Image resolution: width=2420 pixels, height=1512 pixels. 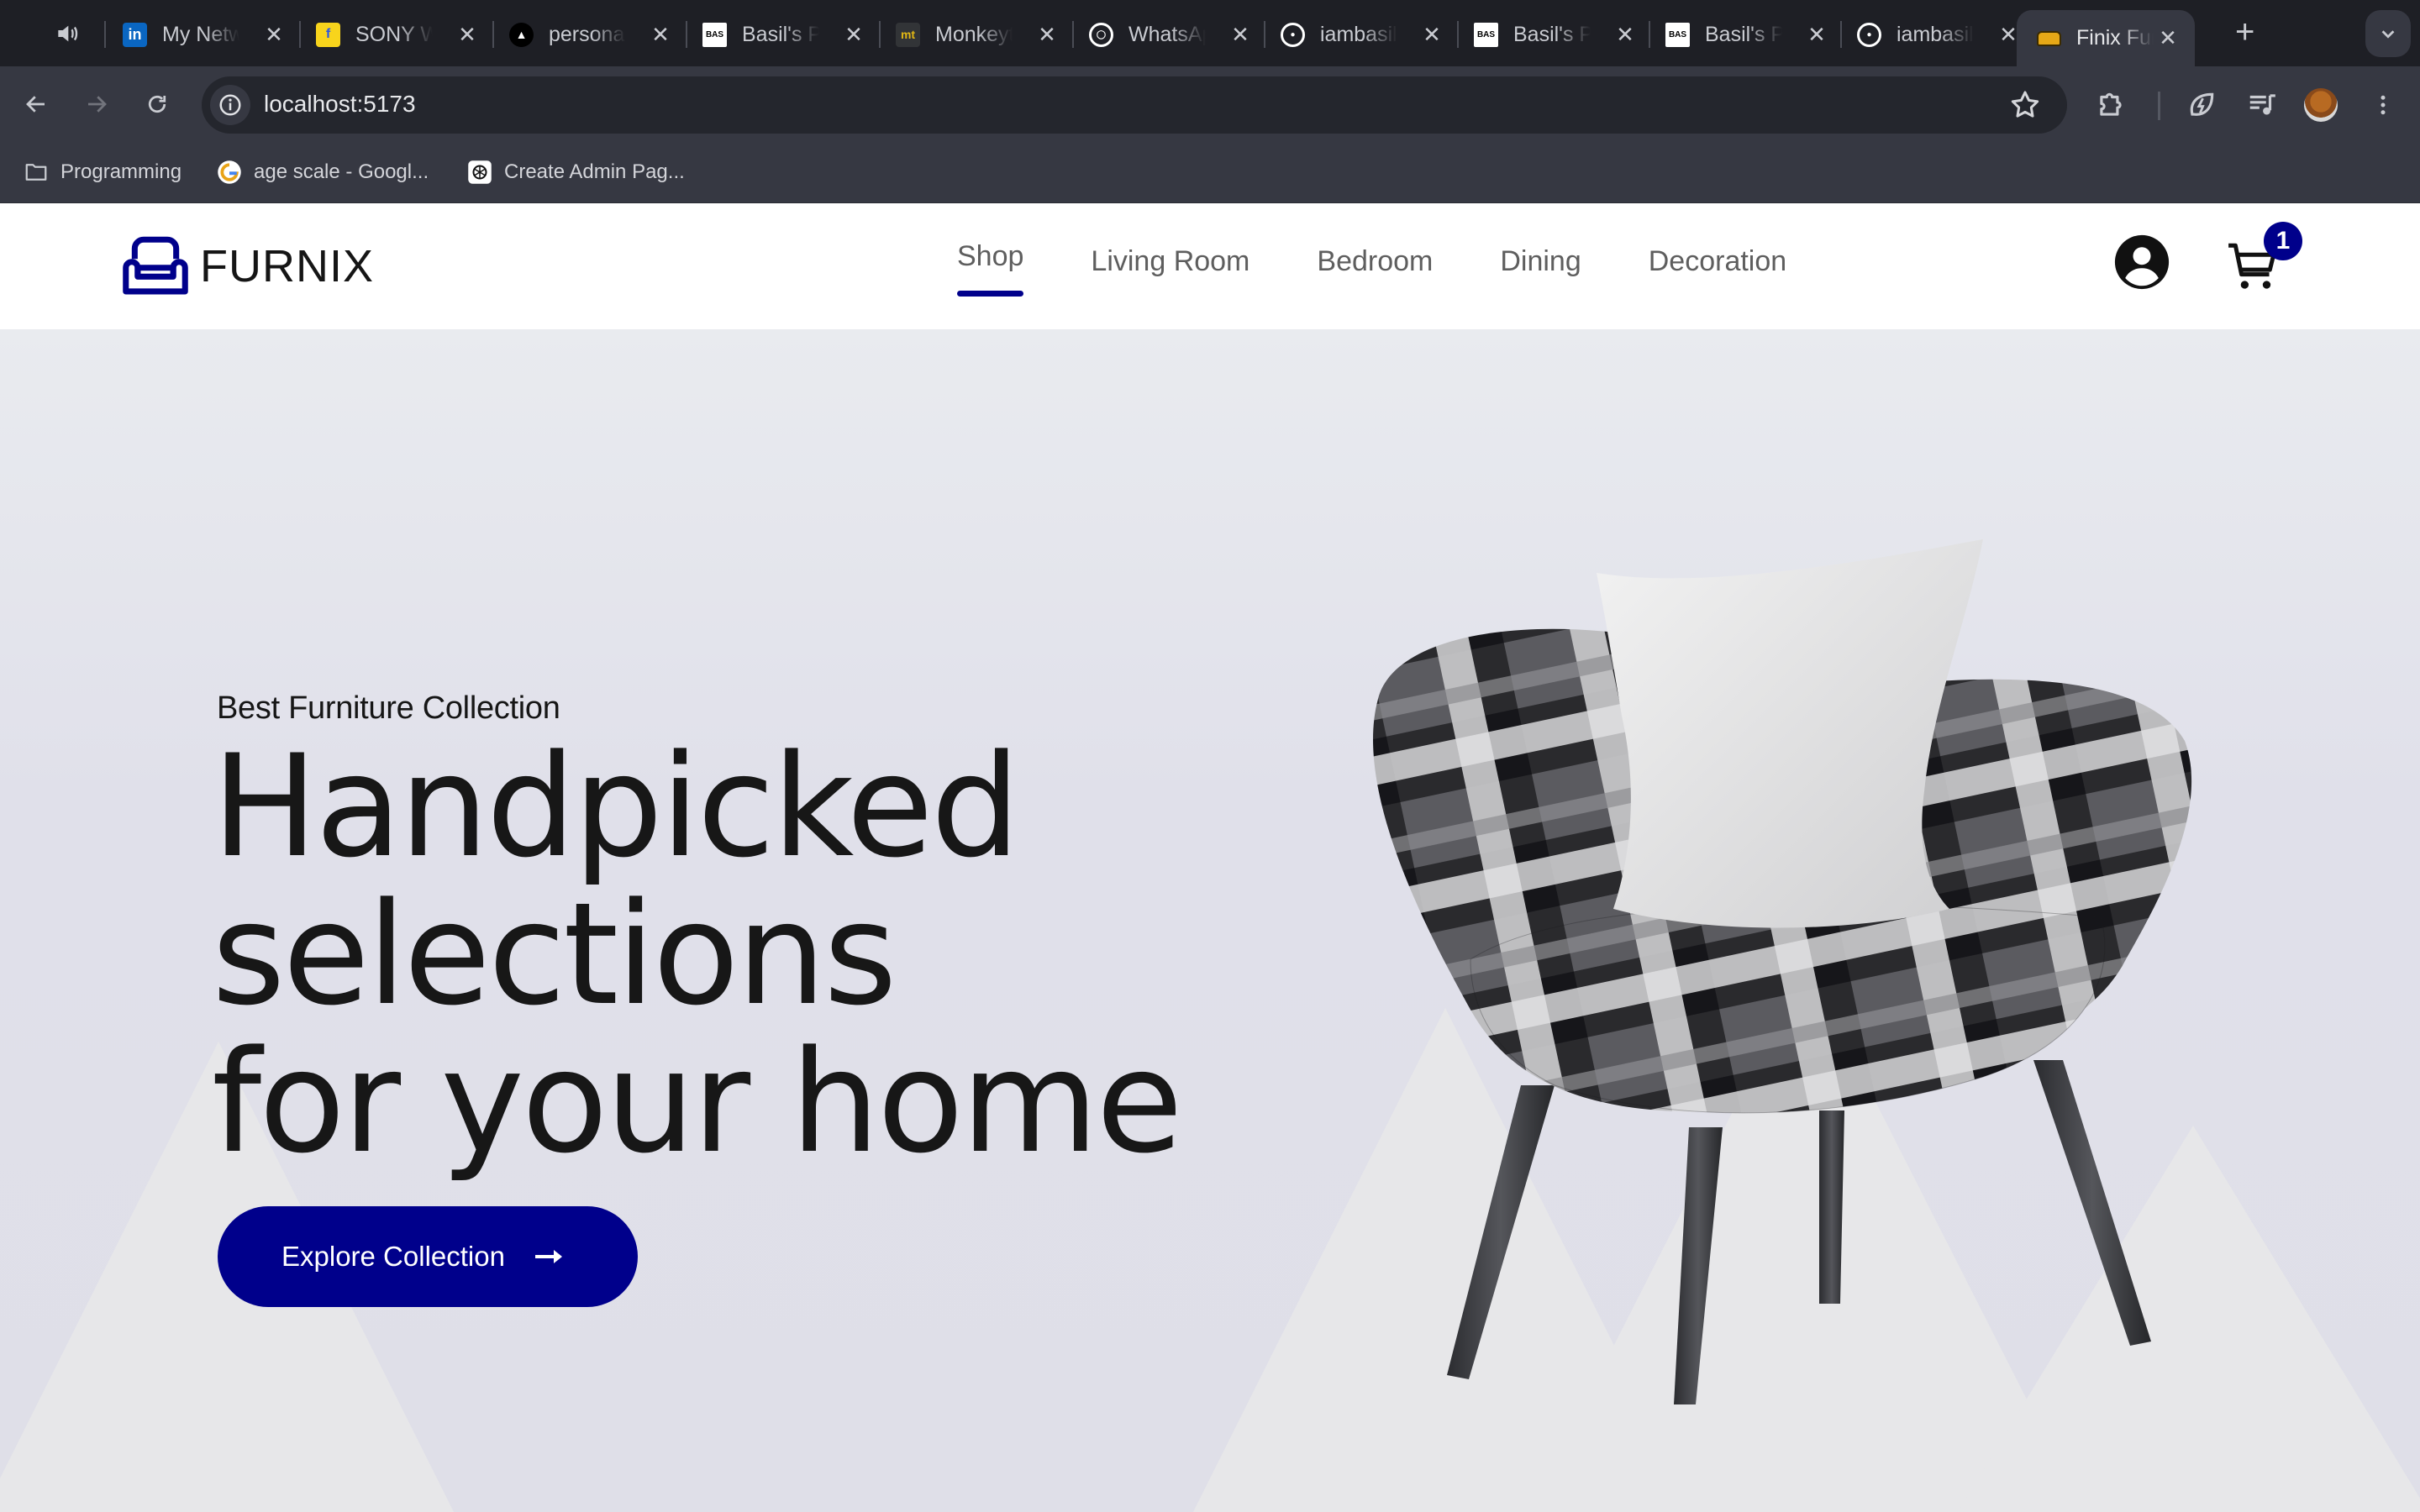 I want to click on tab-title: WhatsApp, so click(x=1167, y=34).